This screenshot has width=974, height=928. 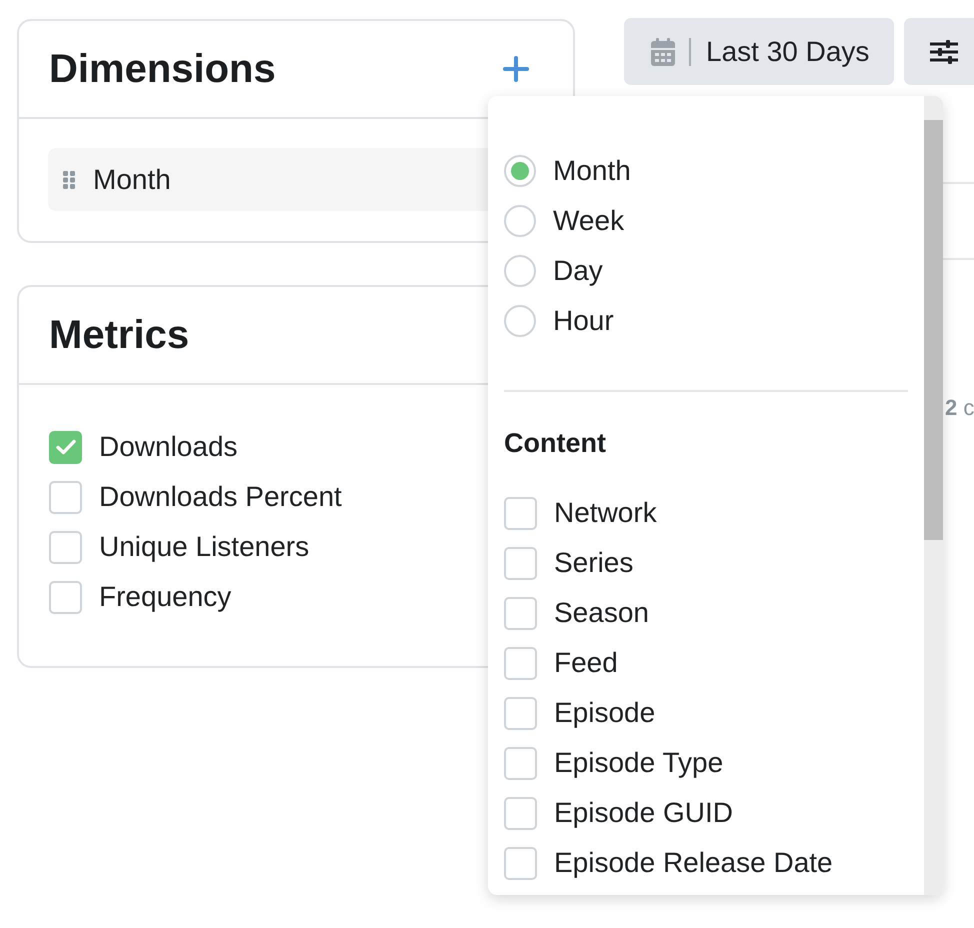 I want to click on card-title: Metrics, so click(x=119, y=335).